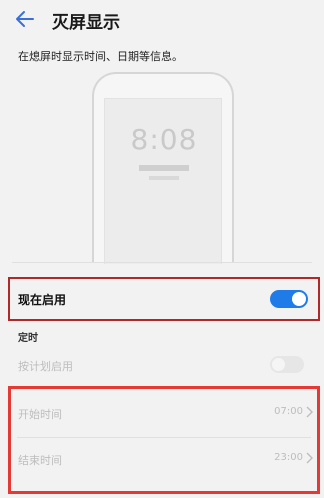 This screenshot has height=498, width=324. Describe the element at coordinates (164, 178) in the screenshot. I see `preview-info-placeholder` at that location.